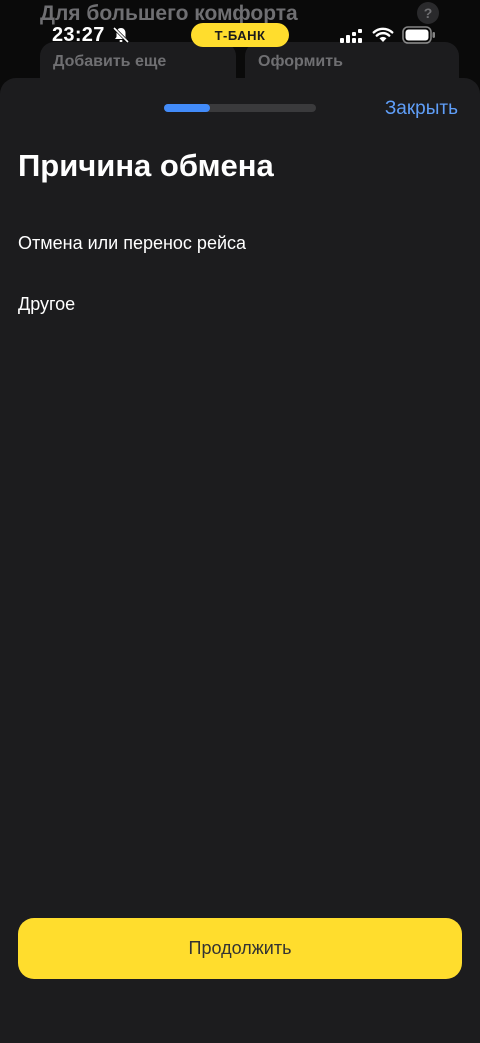 This screenshot has width=480, height=1043. I want to click on continue-button: Продолжить, so click(240, 948).